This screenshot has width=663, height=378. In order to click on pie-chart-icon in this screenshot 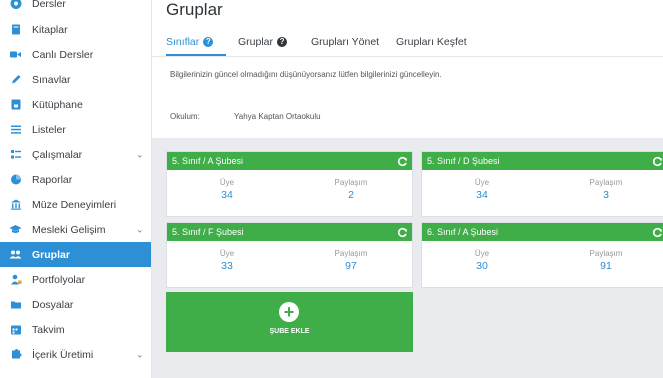, I will do `click(15, 179)`.